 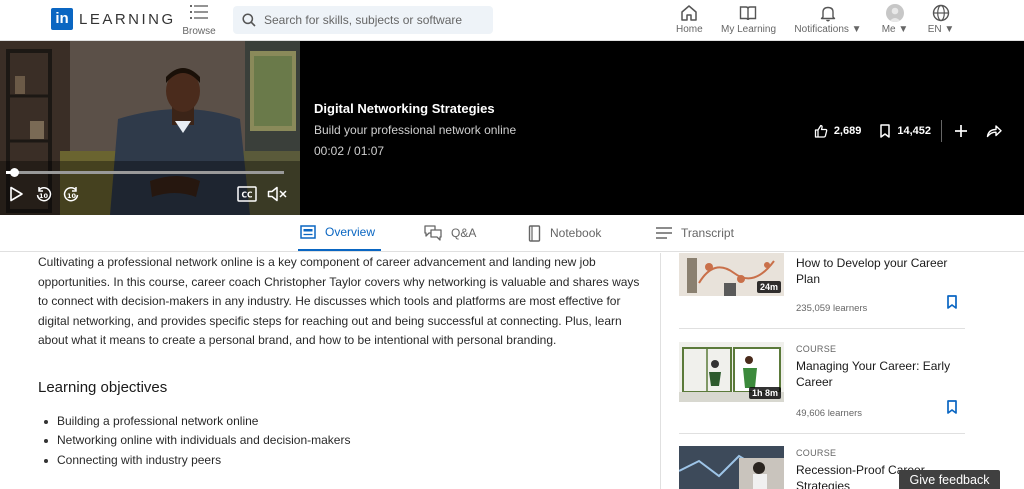 What do you see at coordinates (199, 12) in the screenshot?
I see `list-icon` at bounding box center [199, 12].